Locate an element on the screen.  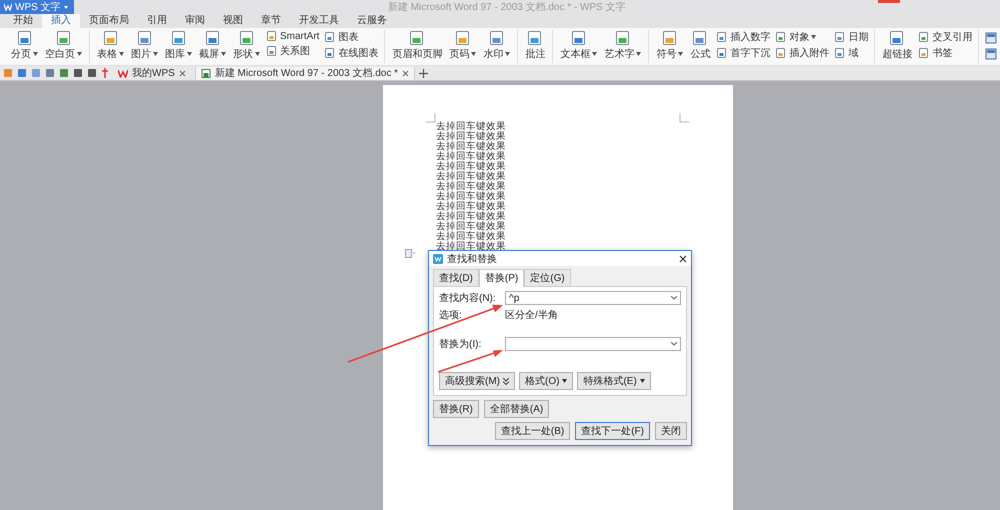
ribbon-button: 符号 is located at coordinates (669, 45).